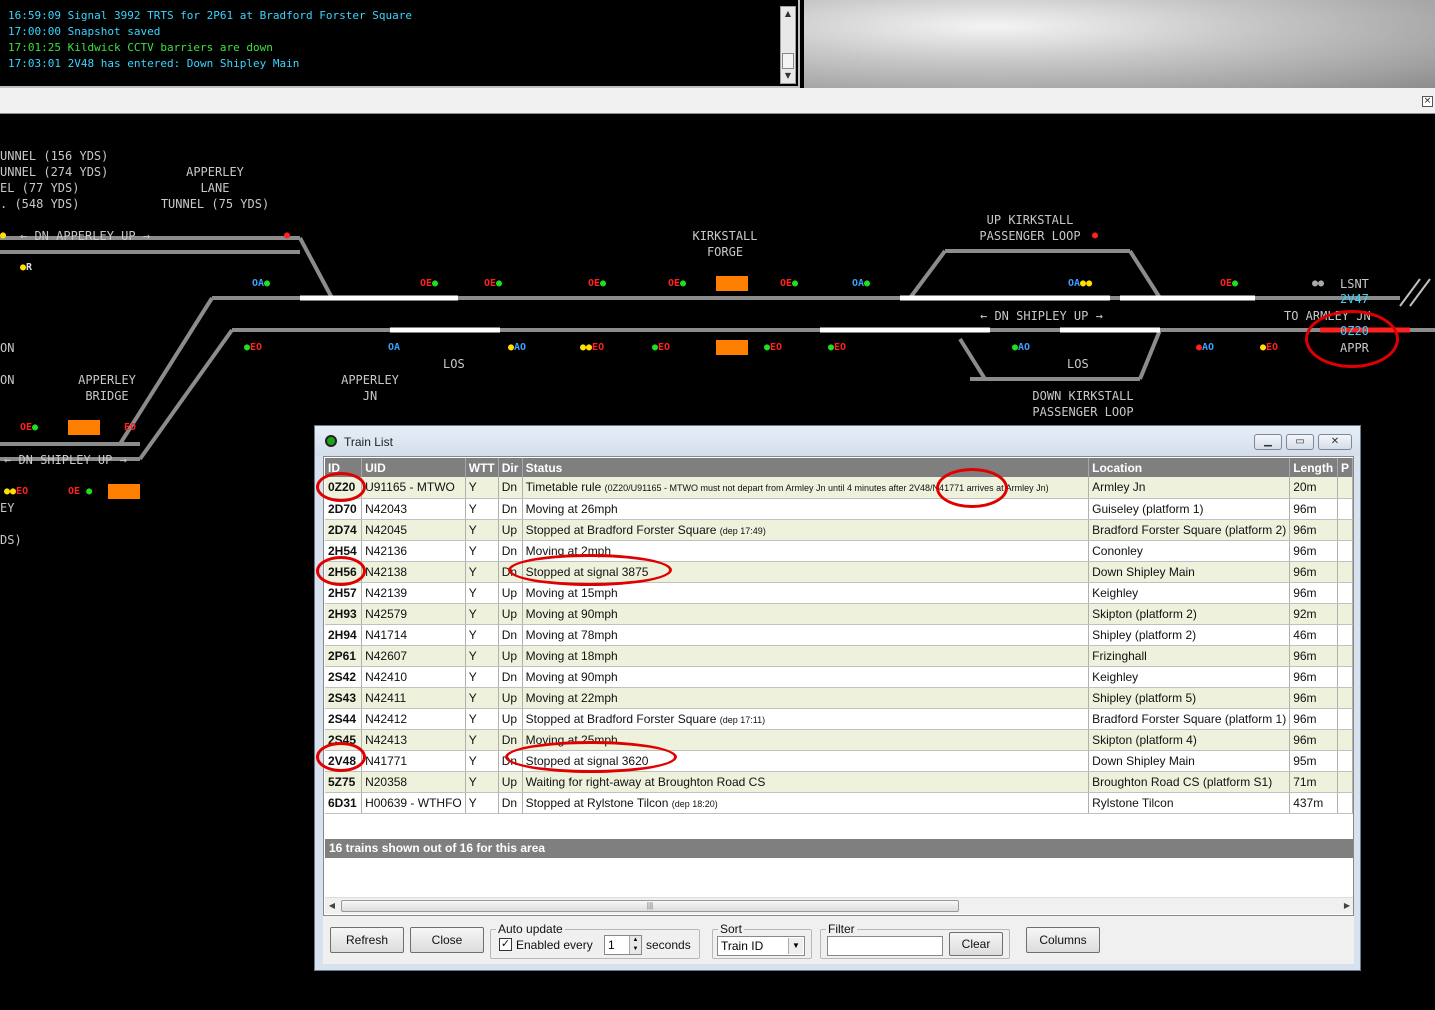  I want to click on partial-label: EY, so click(7, 508).